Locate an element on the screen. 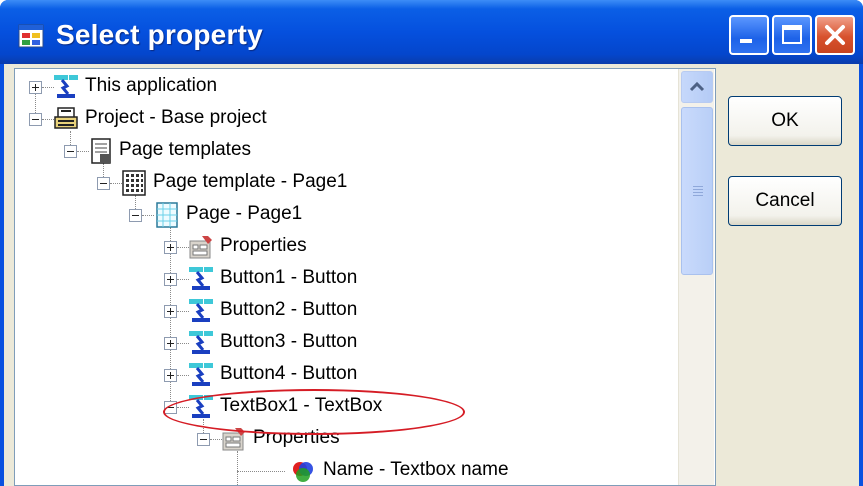  tree-node-properties: Properties is located at coordinates (345, 247).